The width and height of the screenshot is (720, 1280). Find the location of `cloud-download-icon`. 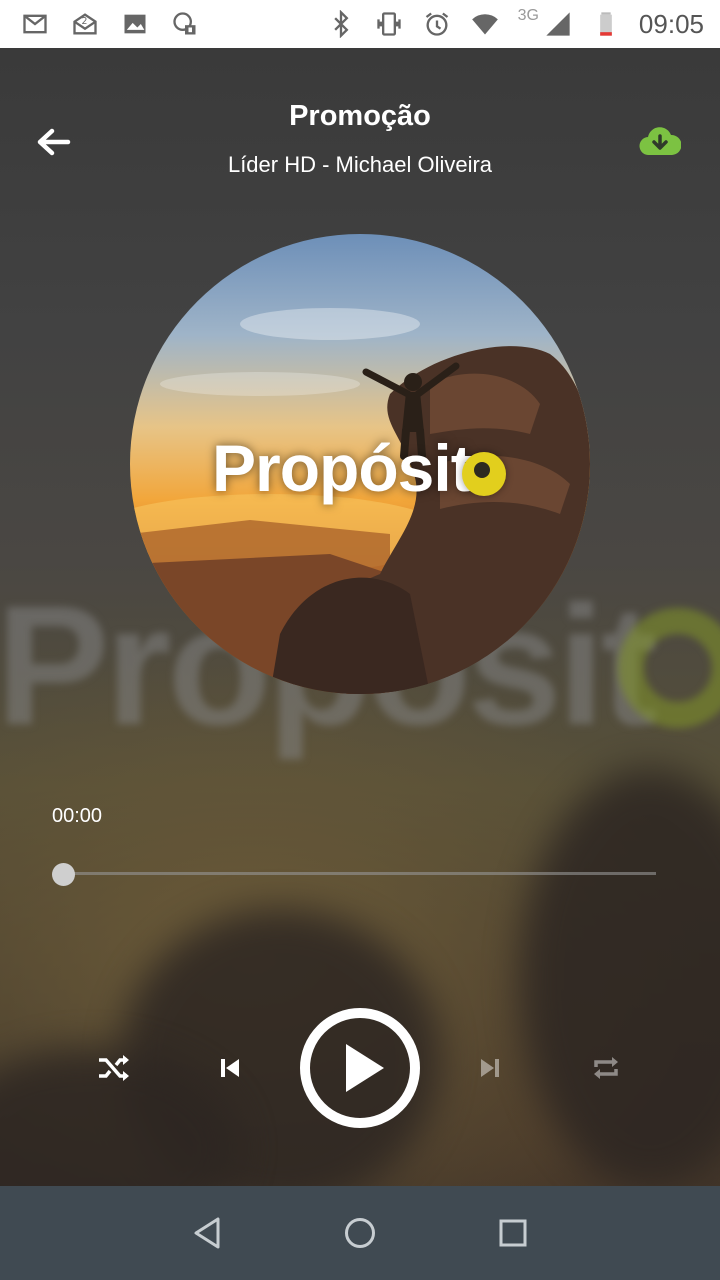

cloud-download-icon is located at coordinates (660, 141).